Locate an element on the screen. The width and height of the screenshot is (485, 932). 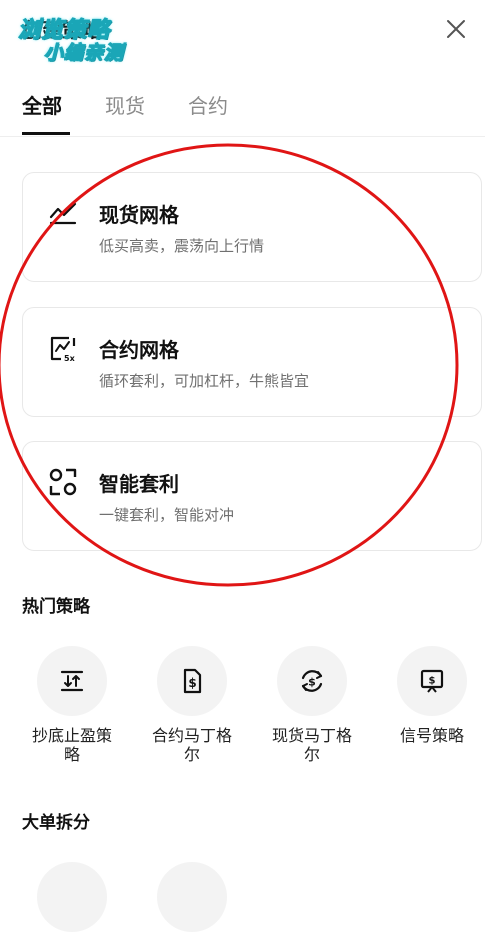
strategy-label: 抄底止盈策略 is located at coordinates (72, 745).